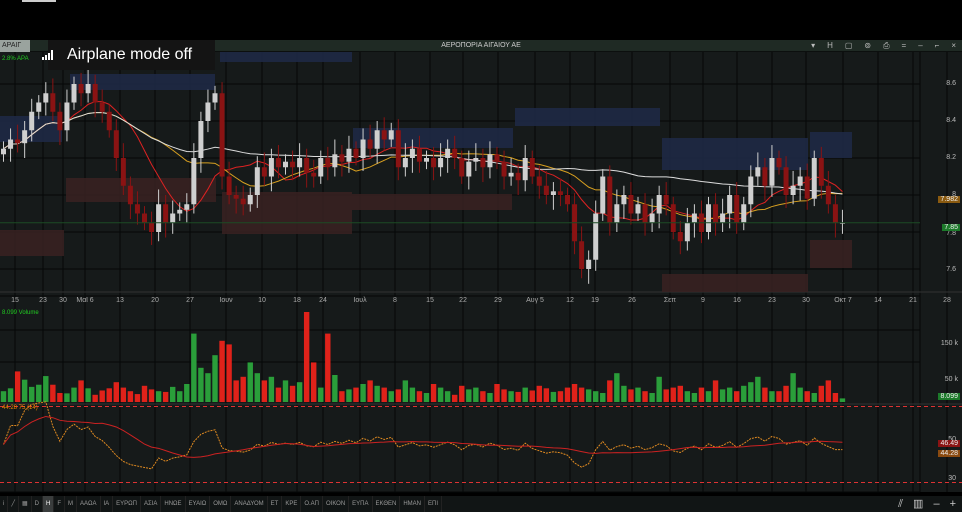 This screenshot has height=512, width=962. I want to click on toolbar-right-button: +, so click(953, 504).